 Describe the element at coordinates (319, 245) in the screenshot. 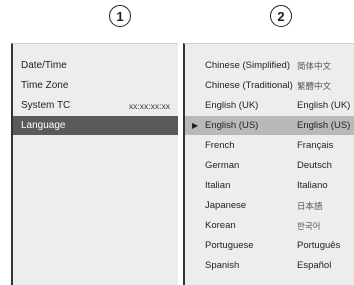

I see `language-native-name: Português` at that location.